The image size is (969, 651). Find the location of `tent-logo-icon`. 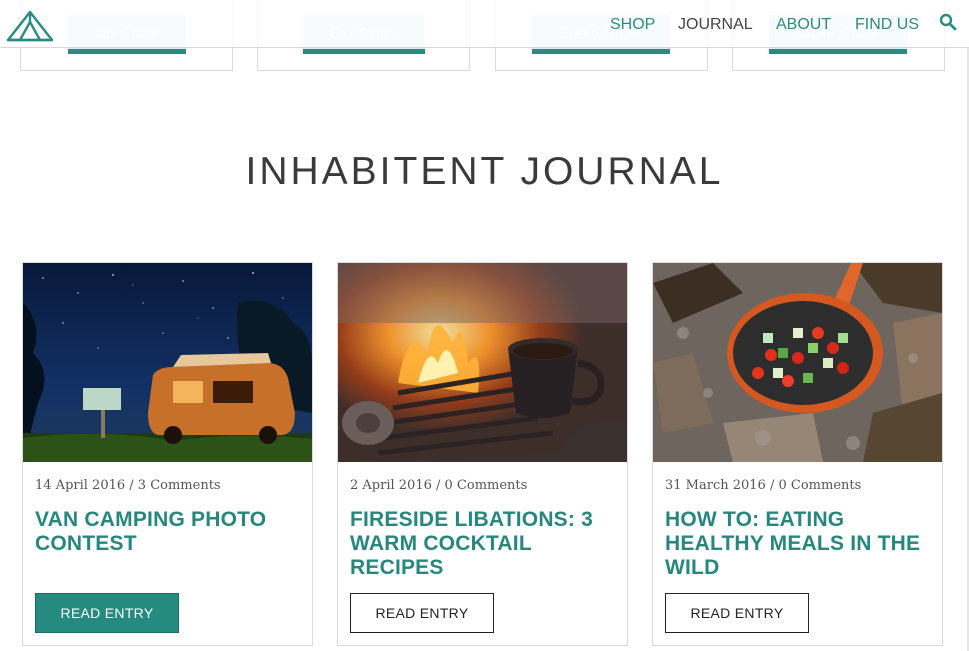

tent-logo-icon is located at coordinates (30, 25).